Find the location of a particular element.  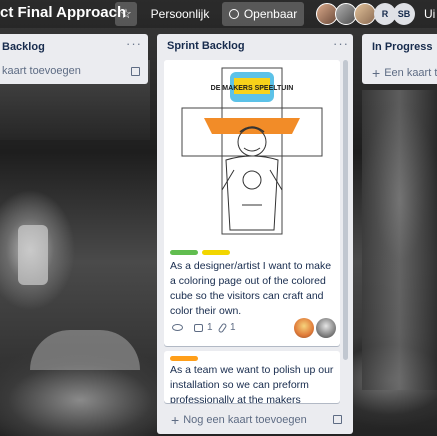

list-title: In Progress is located at coordinates (402, 47).